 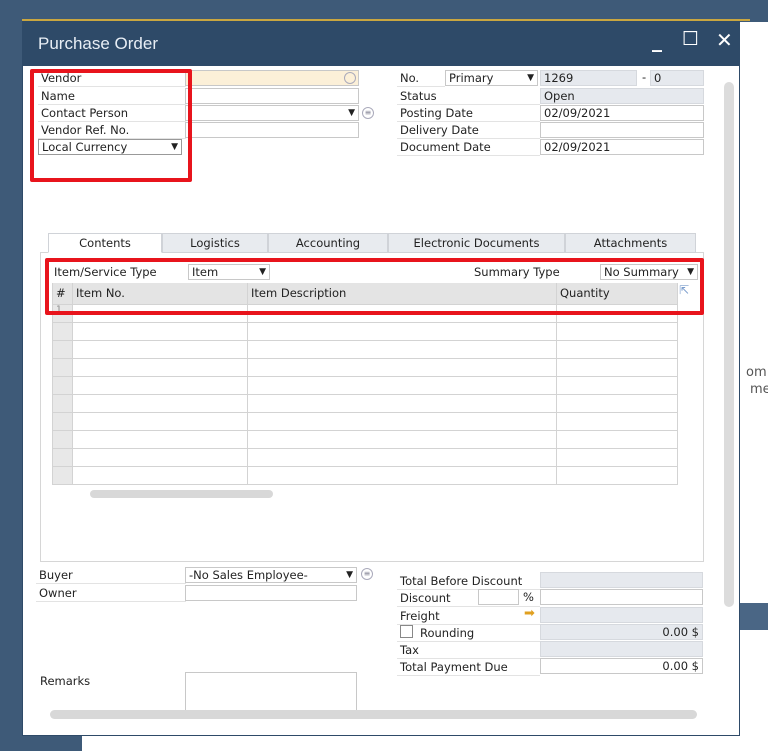 I want to click on total-payment-due-label: Total Payment Due, so click(x=468, y=667).